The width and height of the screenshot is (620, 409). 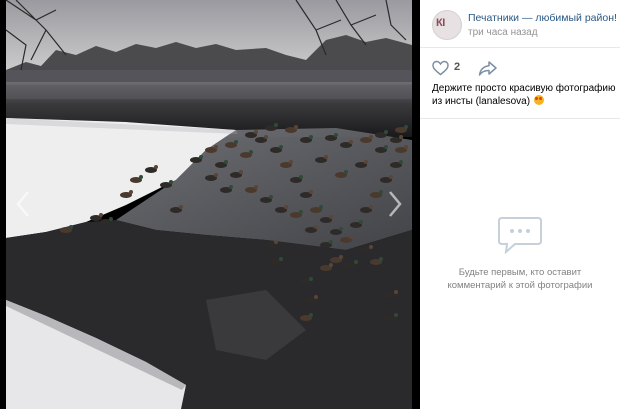 What do you see at coordinates (538, 100) in the screenshot?
I see `heart-eyes-emoji-icon` at bounding box center [538, 100].